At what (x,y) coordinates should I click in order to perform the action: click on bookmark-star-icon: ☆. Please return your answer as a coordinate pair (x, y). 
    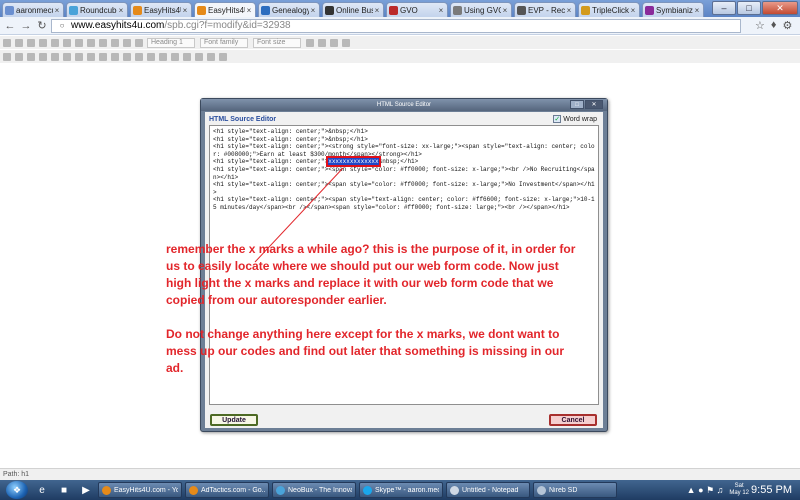
    Looking at the image, I should click on (760, 25).